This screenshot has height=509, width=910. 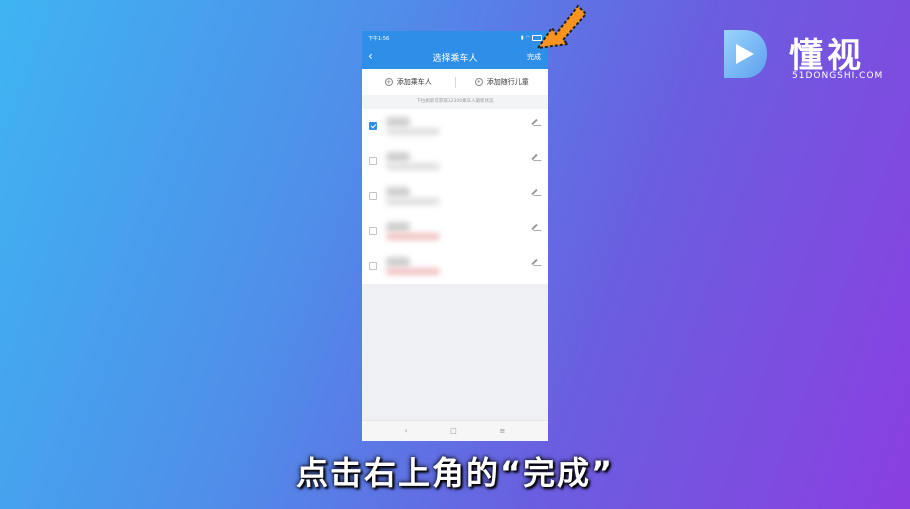 What do you see at coordinates (455, 38) in the screenshot?
I see `status-bar: 下午1:56 ▮ ◠` at bounding box center [455, 38].